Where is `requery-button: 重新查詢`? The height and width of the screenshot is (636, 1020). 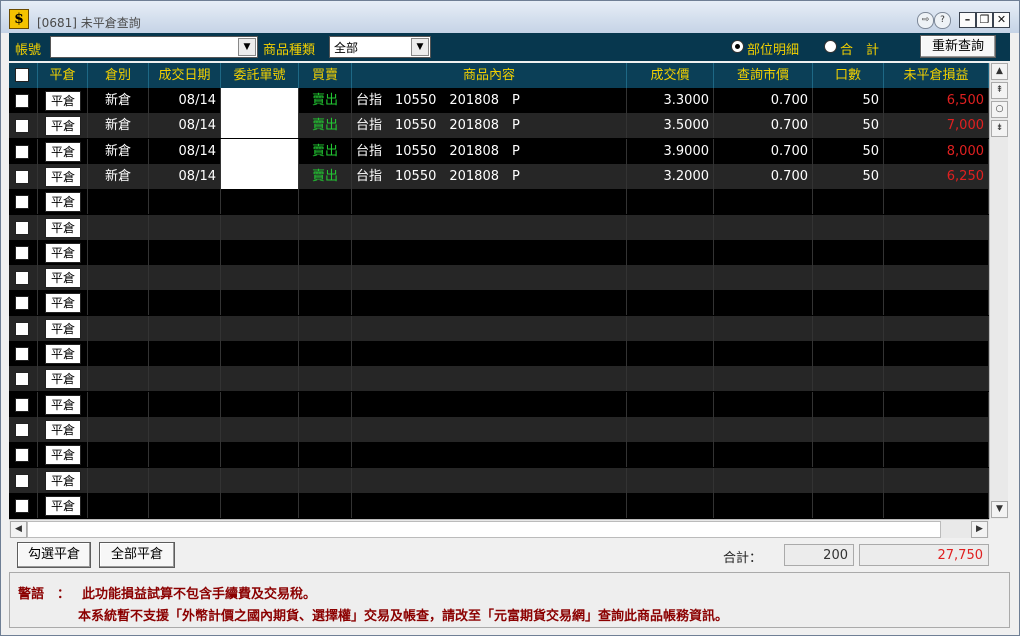
requery-button: 重新查詢 is located at coordinates (958, 46).